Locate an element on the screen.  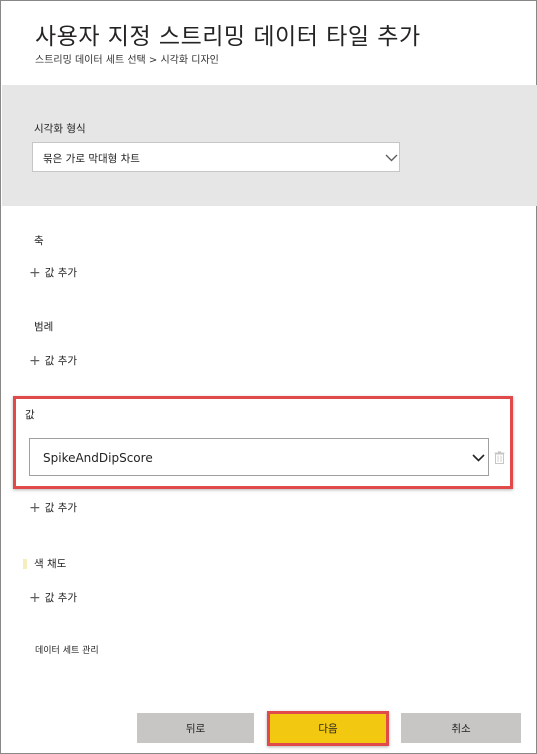
color-saturation-add-value-button: + 값 추가 is located at coordinates (53, 597).